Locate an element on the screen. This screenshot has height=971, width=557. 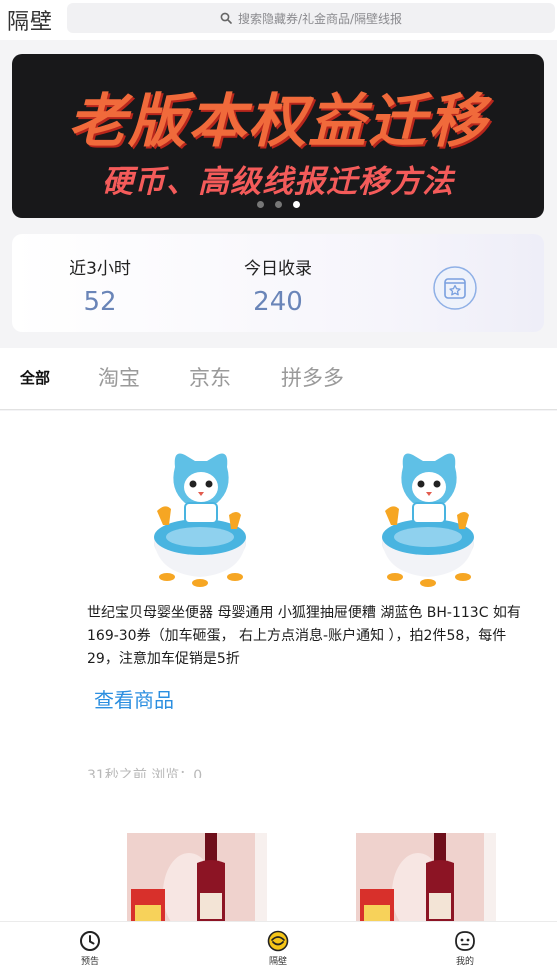
banner-title: 老版本权益迁移 is located at coordinates (277, 121).